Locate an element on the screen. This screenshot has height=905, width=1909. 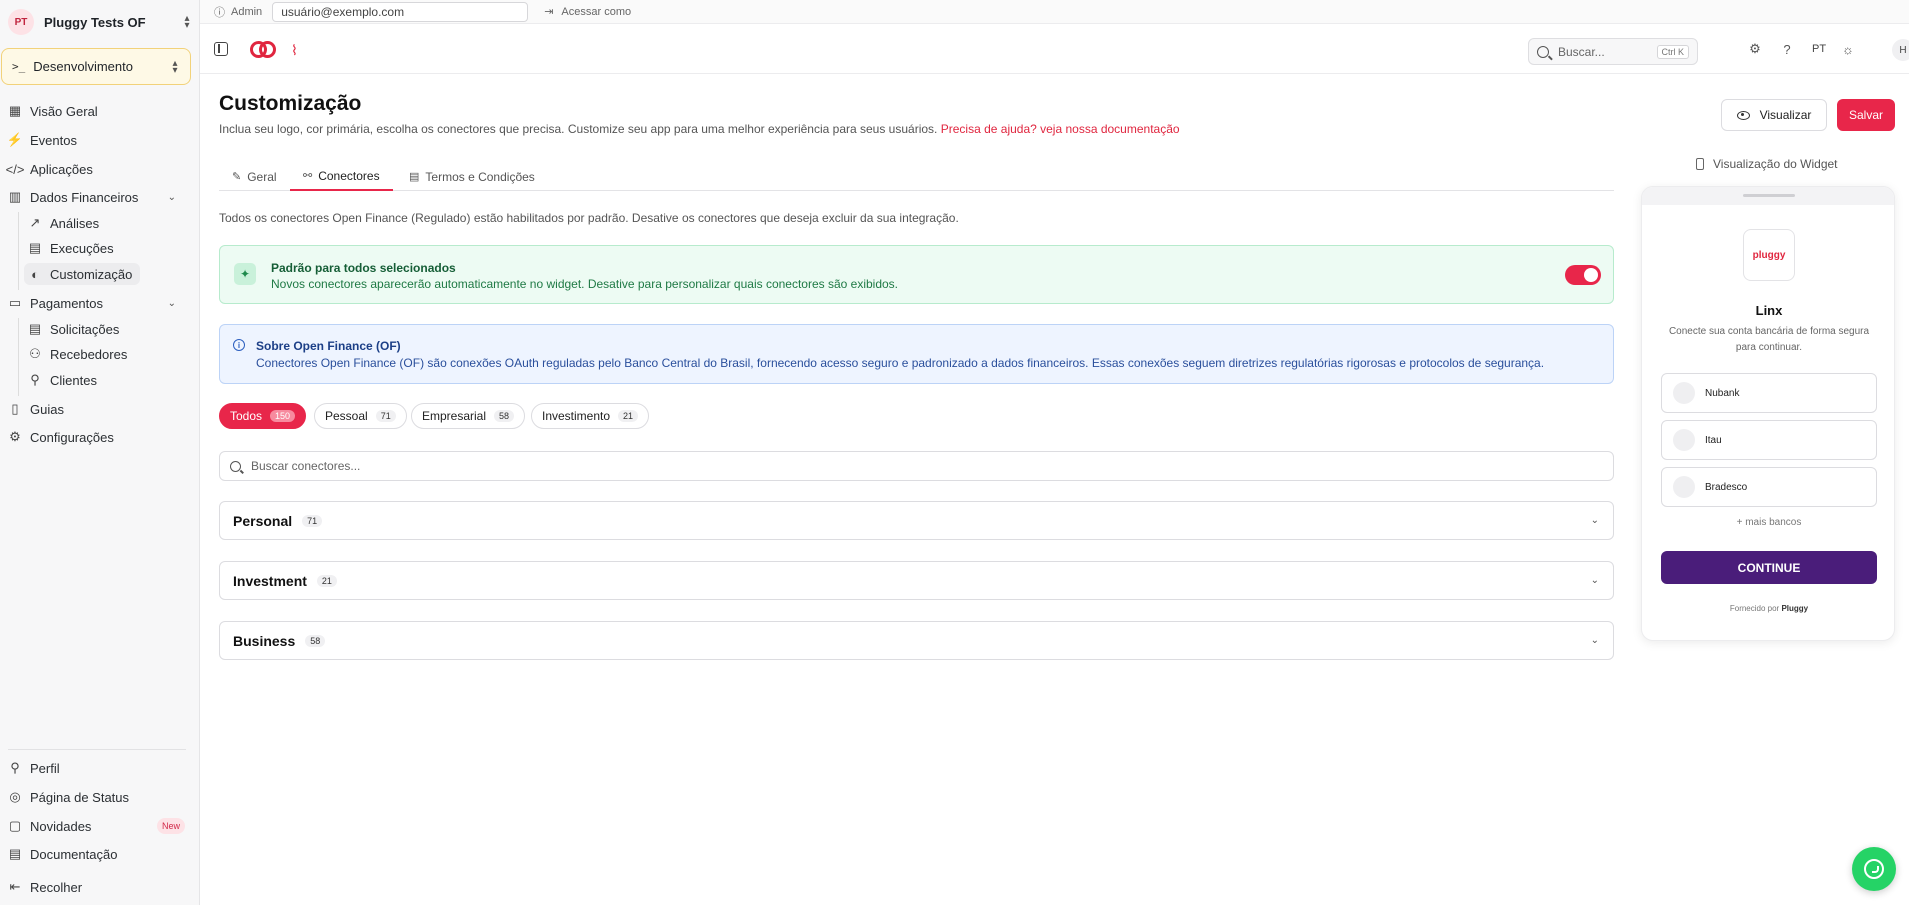
tab-termos: ▤ Termos e Condições is located at coordinates (472, 176).